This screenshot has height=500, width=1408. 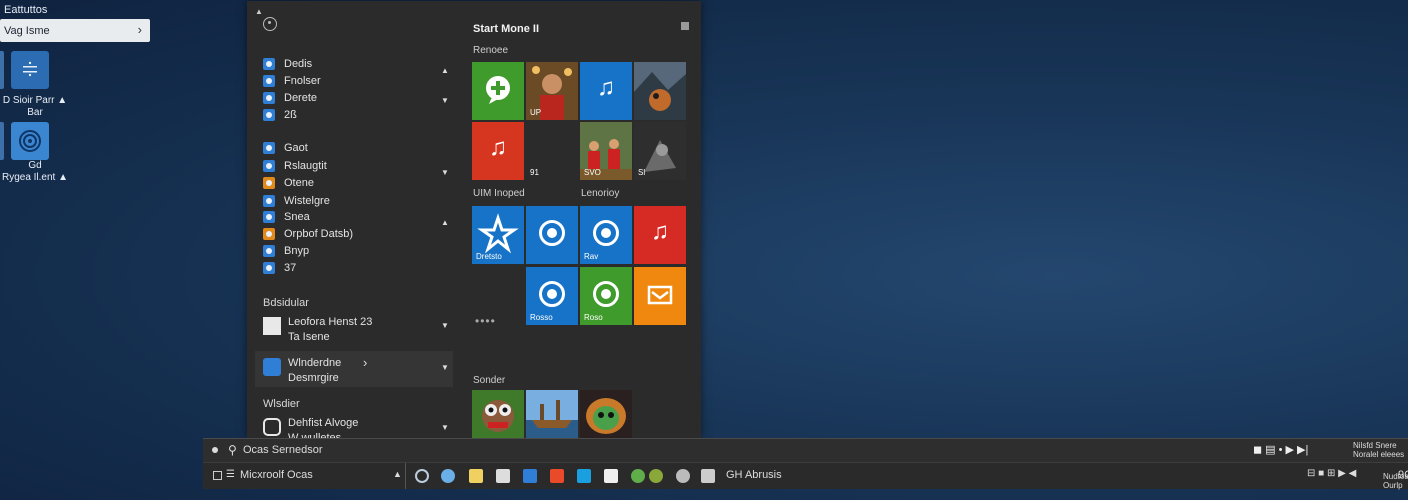 I want to click on clock-time: 9C, so click(x=1403, y=475).